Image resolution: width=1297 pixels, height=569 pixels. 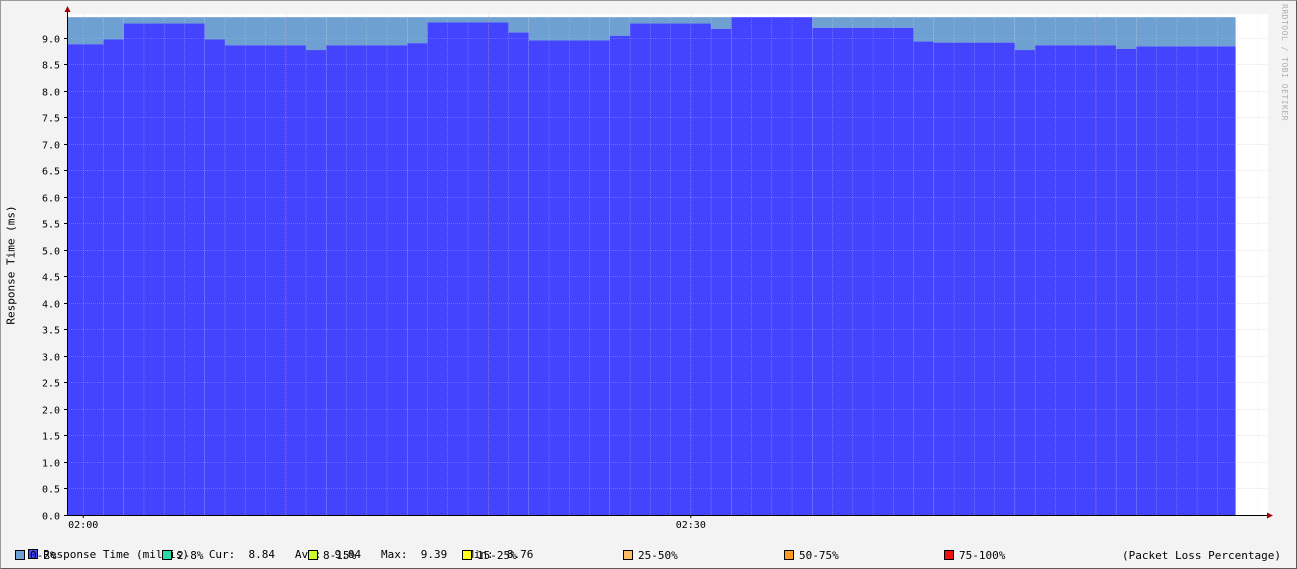 I want to click on legend-loss-item: 25-50%, so click(x=650, y=555).